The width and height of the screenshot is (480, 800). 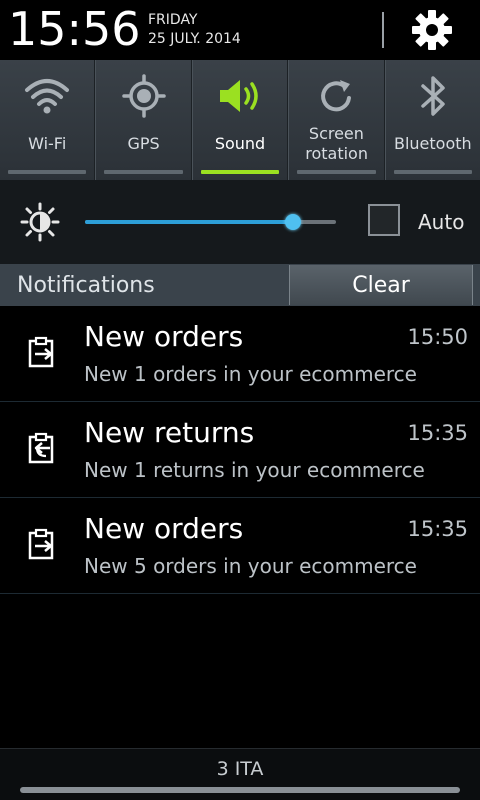 I want to click on shade-drag-handle, so click(x=240, y=790).